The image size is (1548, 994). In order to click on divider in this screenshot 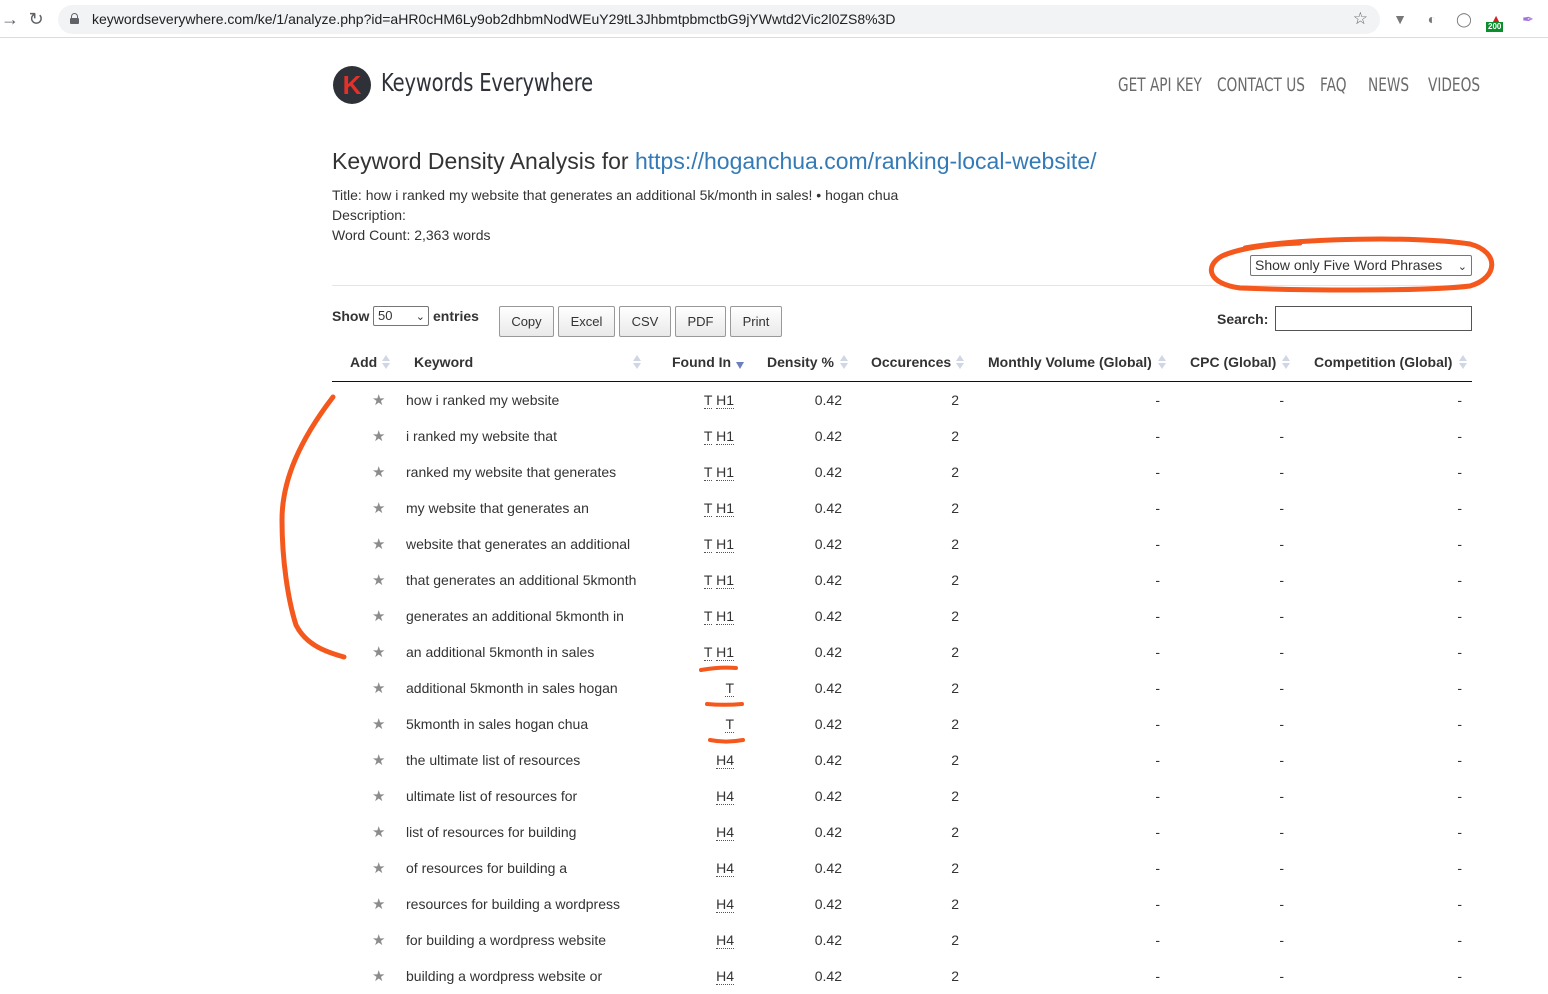, I will do `click(902, 285)`.